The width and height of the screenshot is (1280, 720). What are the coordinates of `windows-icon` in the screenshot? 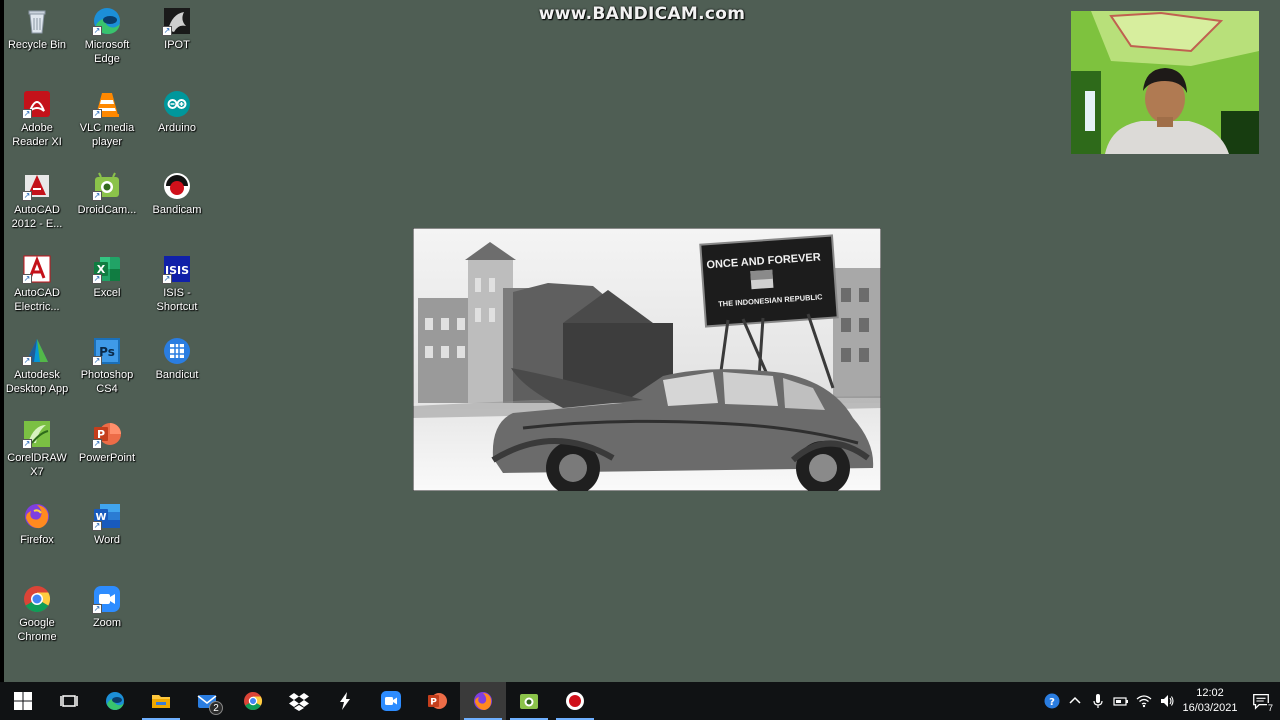 It's located at (23, 701).